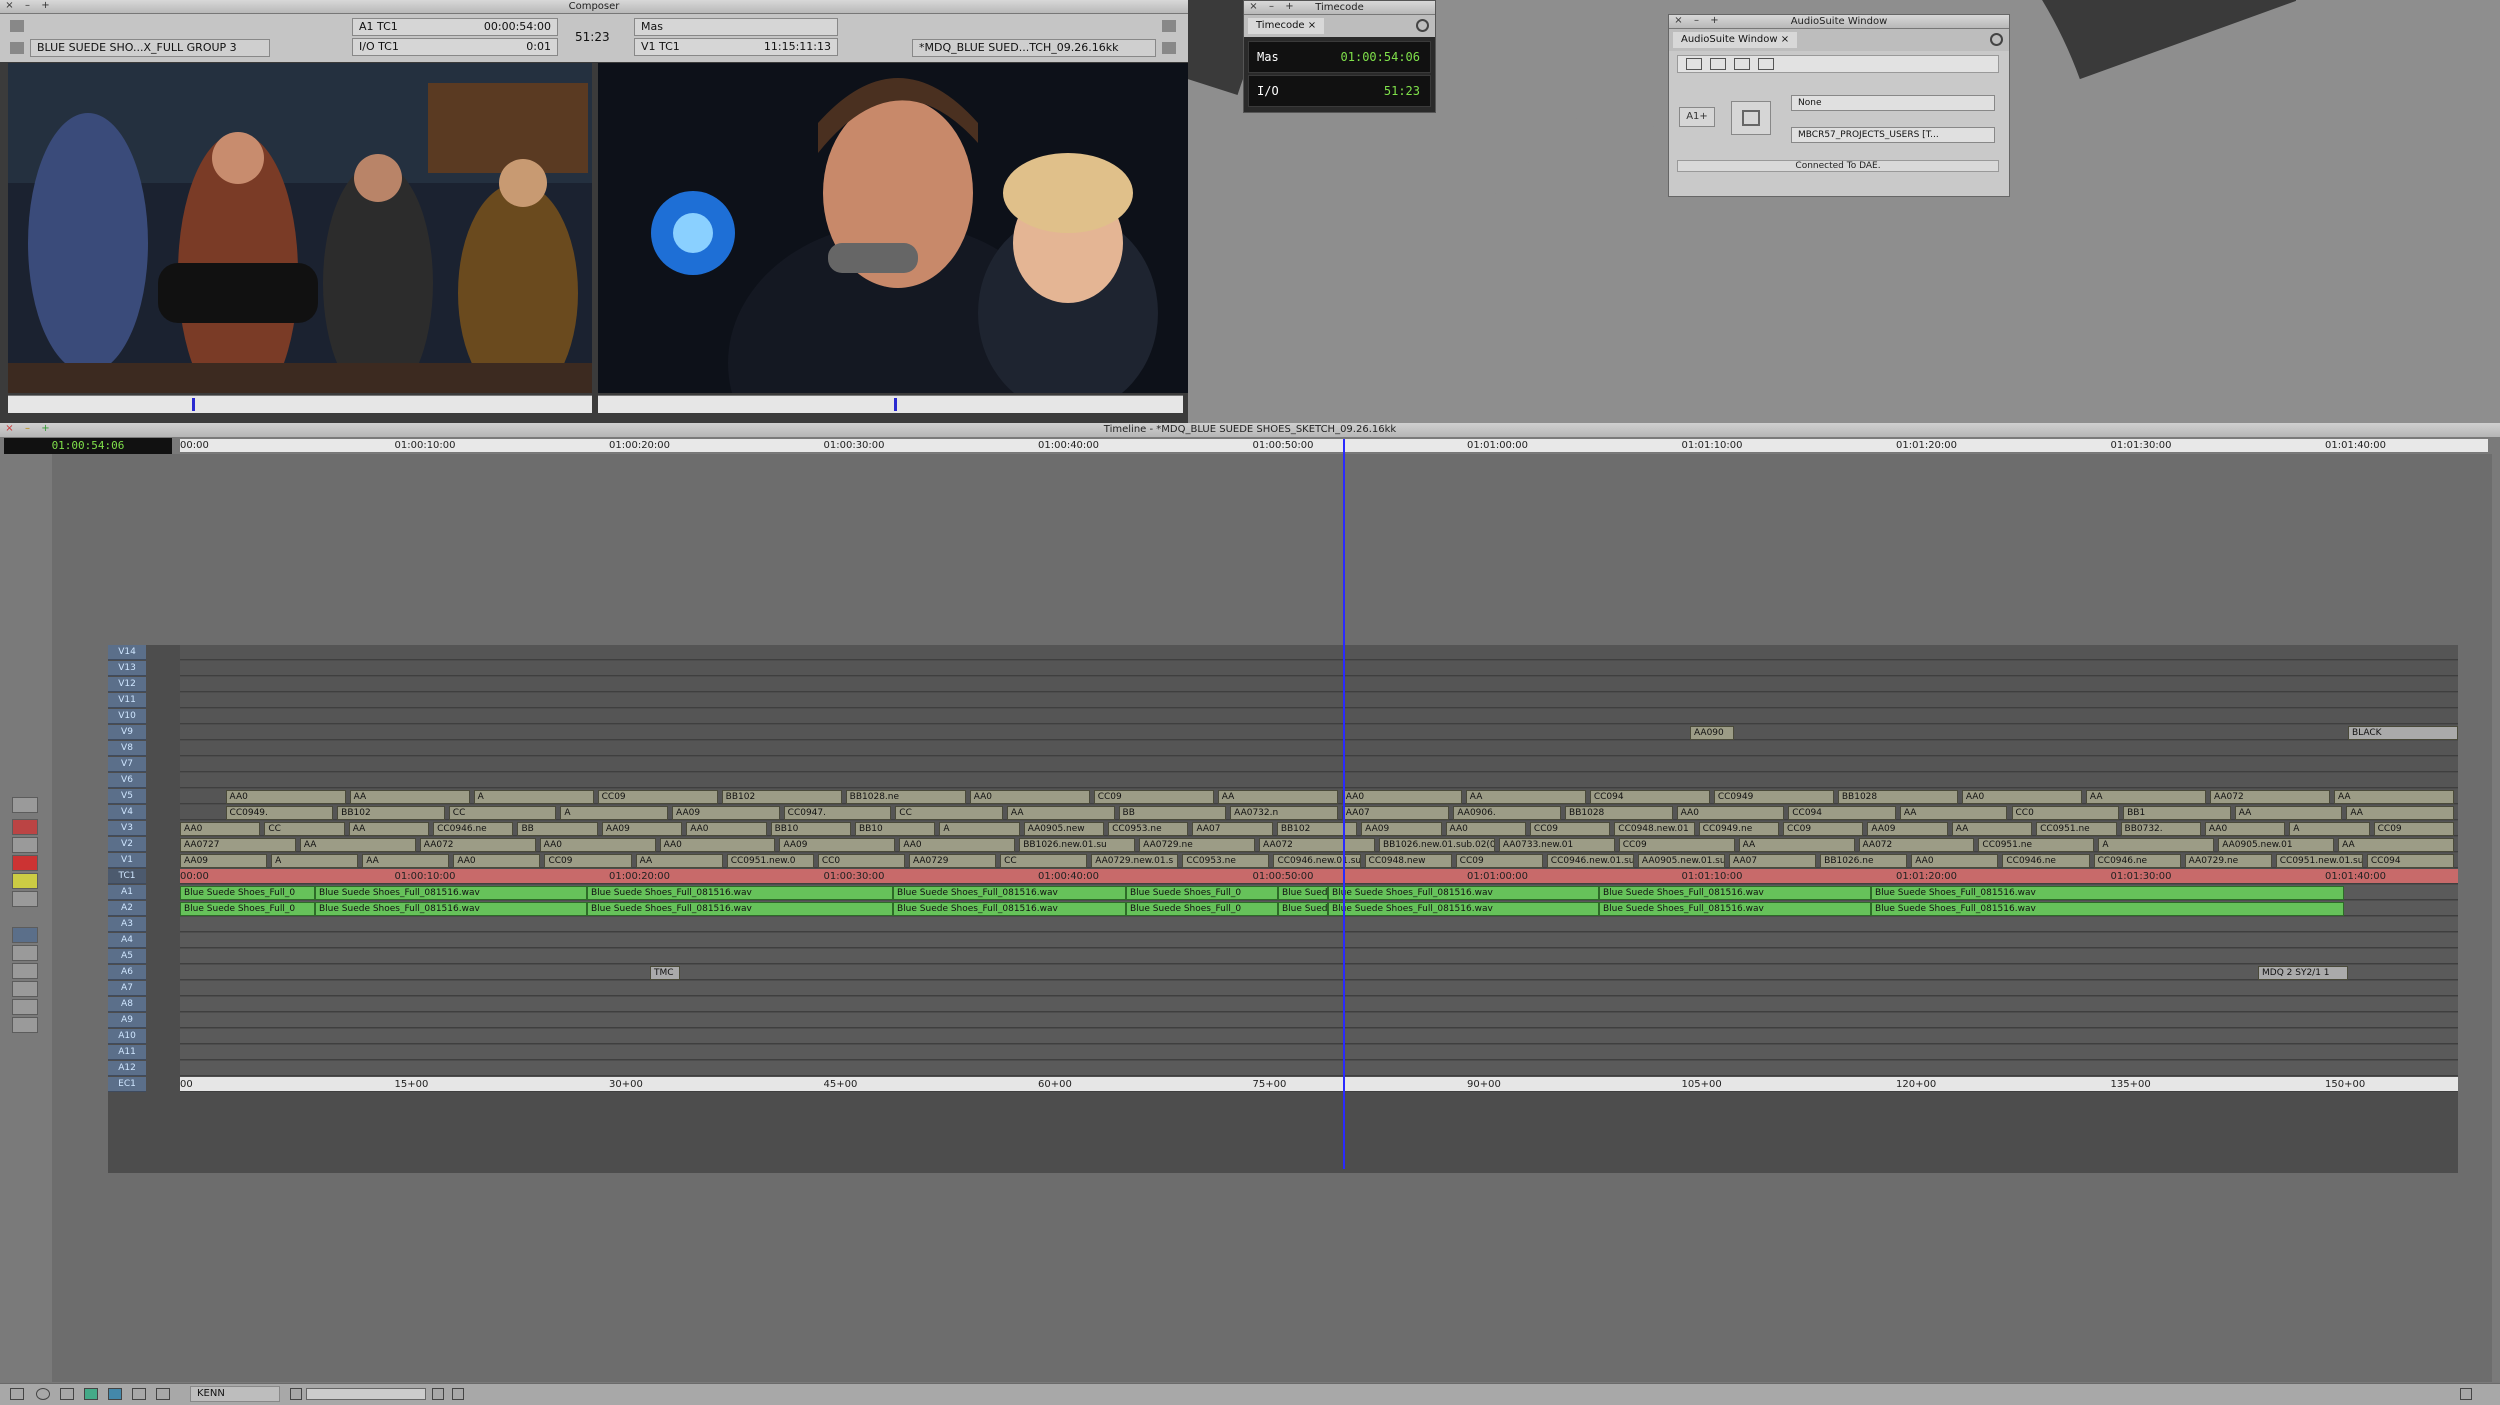  Describe the element at coordinates (1864, 861) in the screenshot. I see `video-clip: BB1026.ne` at that location.